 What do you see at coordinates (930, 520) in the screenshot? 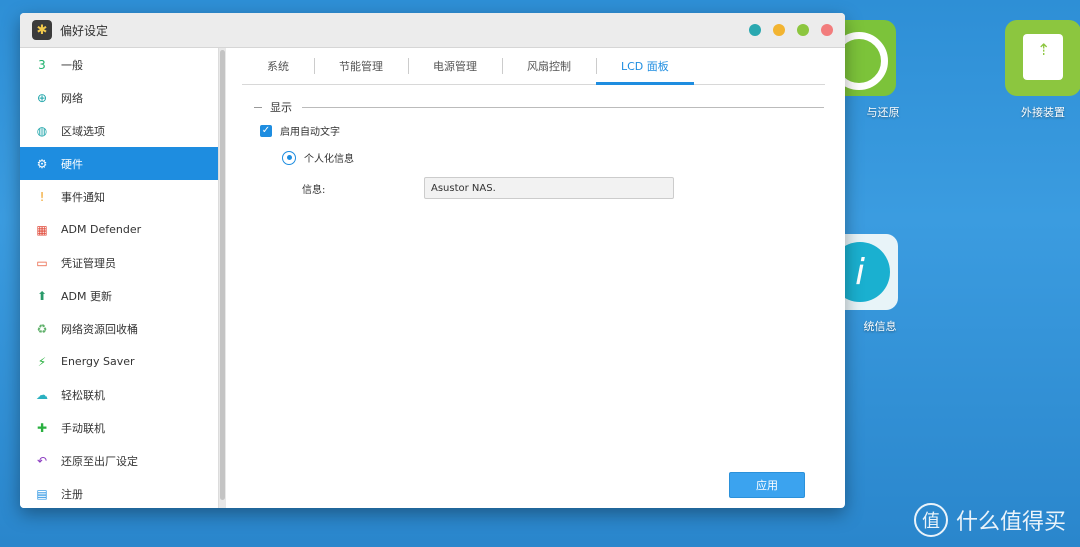
I see `watermark-logo-icon: 值` at bounding box center [930, 520].